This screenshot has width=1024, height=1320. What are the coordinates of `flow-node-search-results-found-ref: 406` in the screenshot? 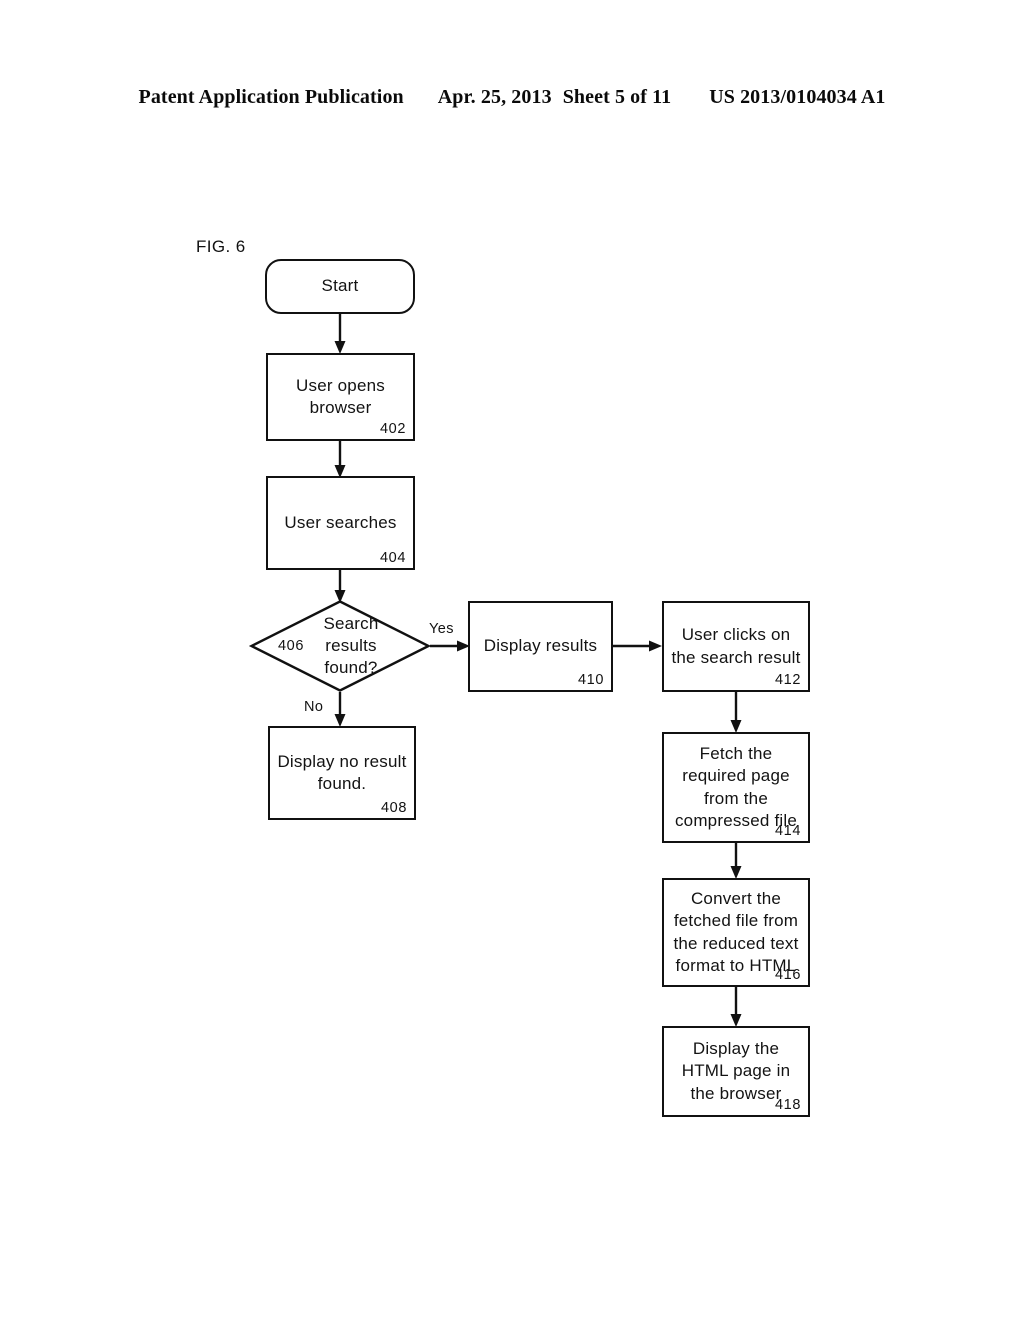 It's located at (291, 646).